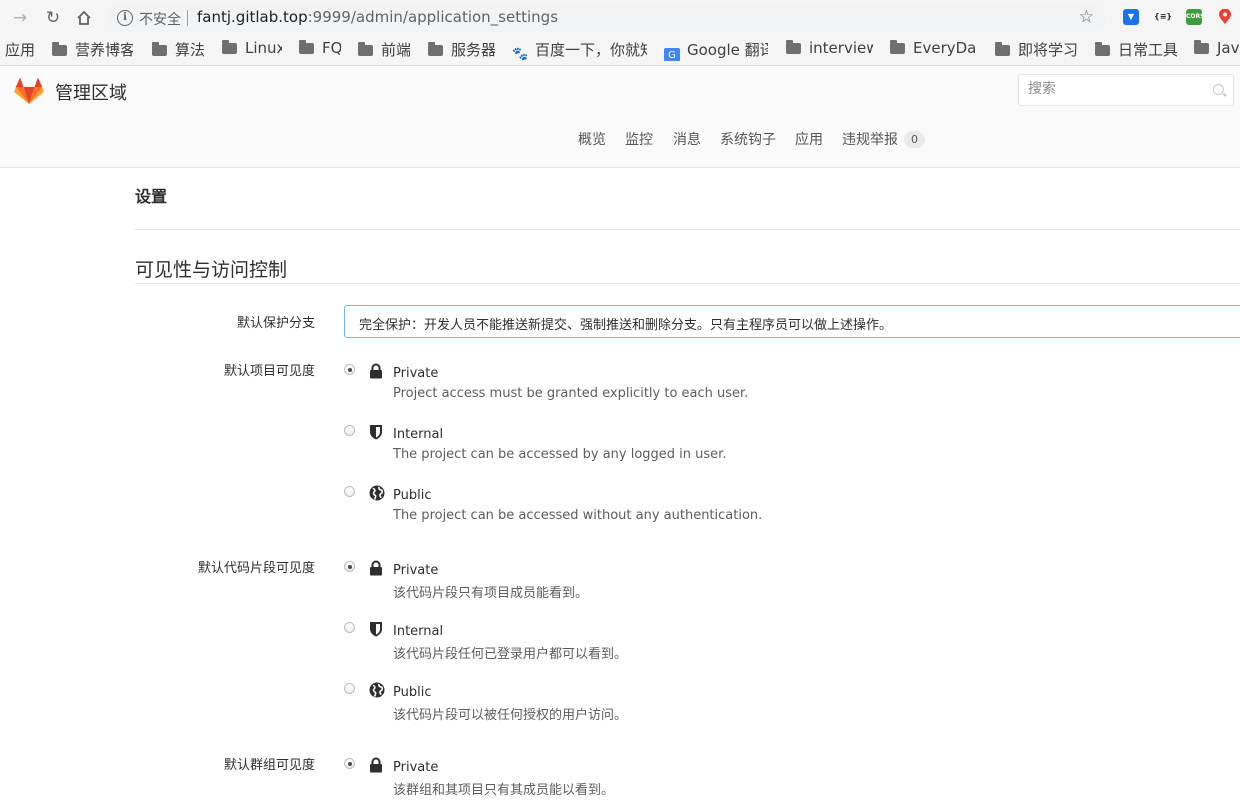 The image size is (1240, 811). What do you see at coordinates (1047, 50) in the screenshot?
I see `bookmark-label: 即将学习` at bounding box center [1047, 50].